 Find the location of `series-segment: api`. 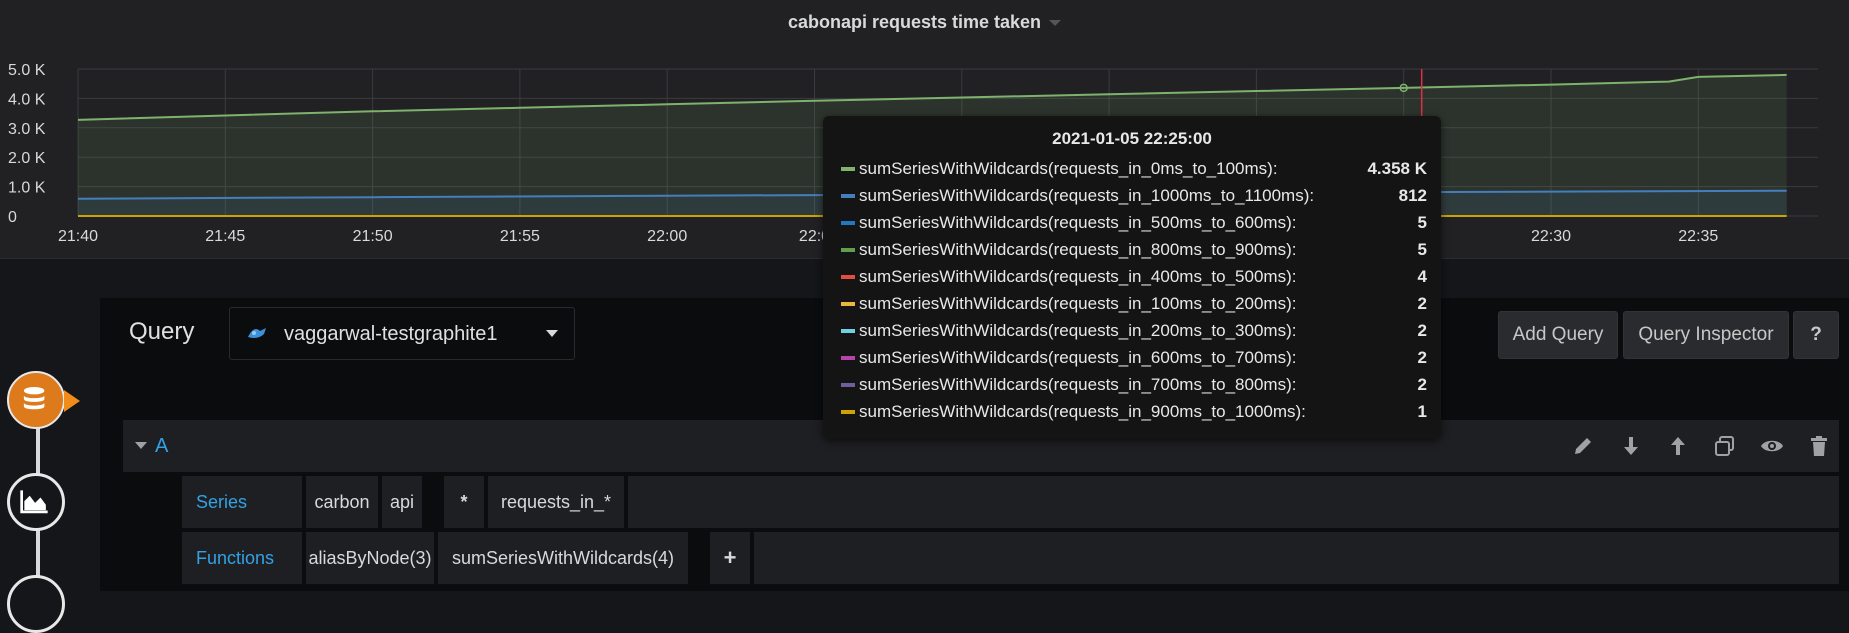

series-segment: api is located at coordinates (402, 502).